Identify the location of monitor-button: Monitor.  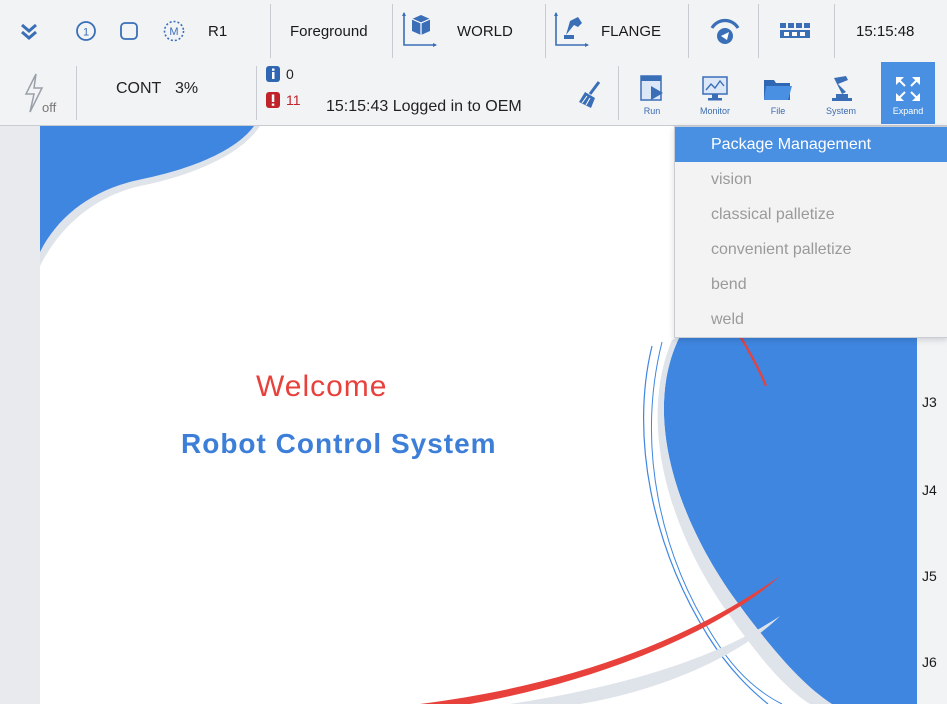
(715, 93).